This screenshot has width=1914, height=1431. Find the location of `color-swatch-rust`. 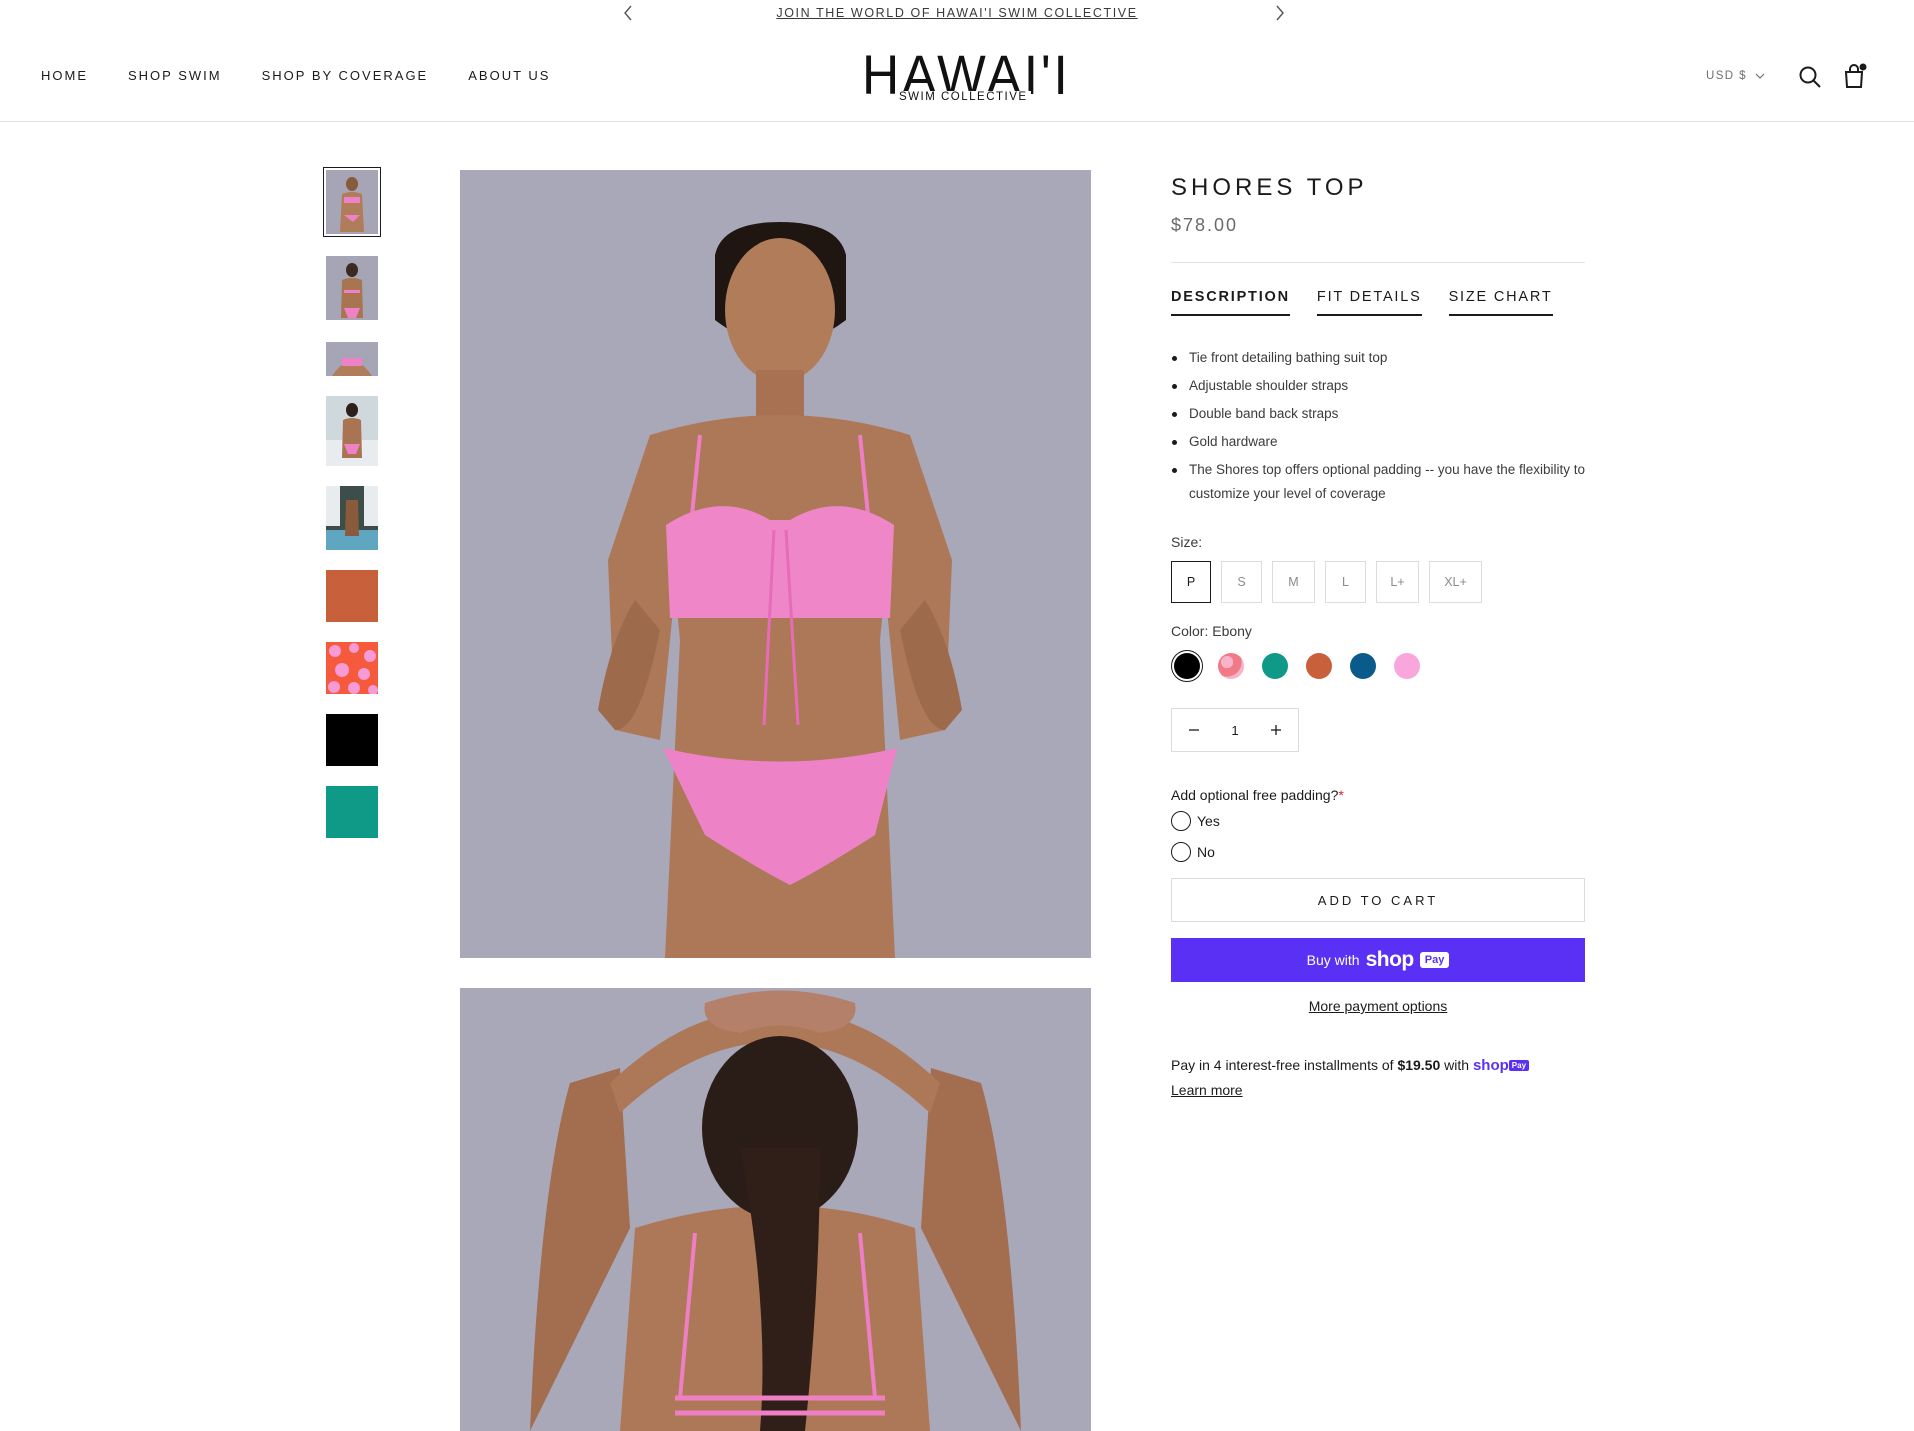

color-swatch-rust is located at coordinates (1319, 666).